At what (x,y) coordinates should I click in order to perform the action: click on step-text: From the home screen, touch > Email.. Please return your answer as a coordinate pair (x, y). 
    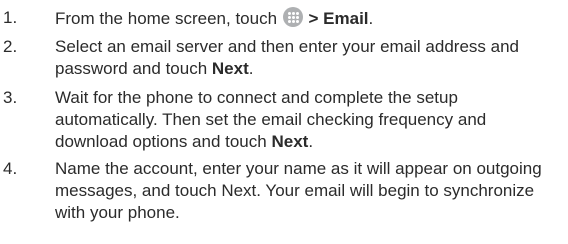
    Looking at the image, I should click on (308, 18).